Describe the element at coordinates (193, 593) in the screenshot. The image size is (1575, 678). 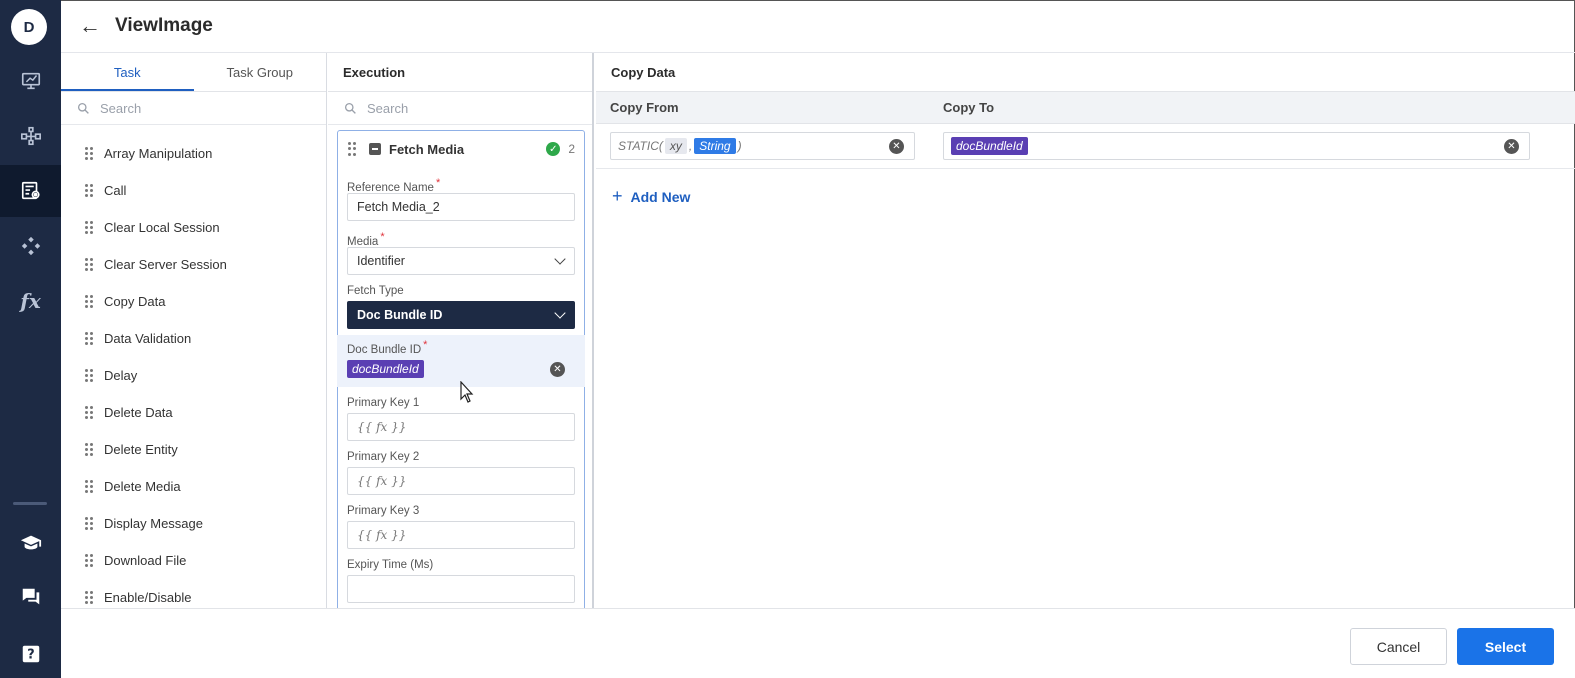
I see `task-list-item: Enable/Disable` at that location.